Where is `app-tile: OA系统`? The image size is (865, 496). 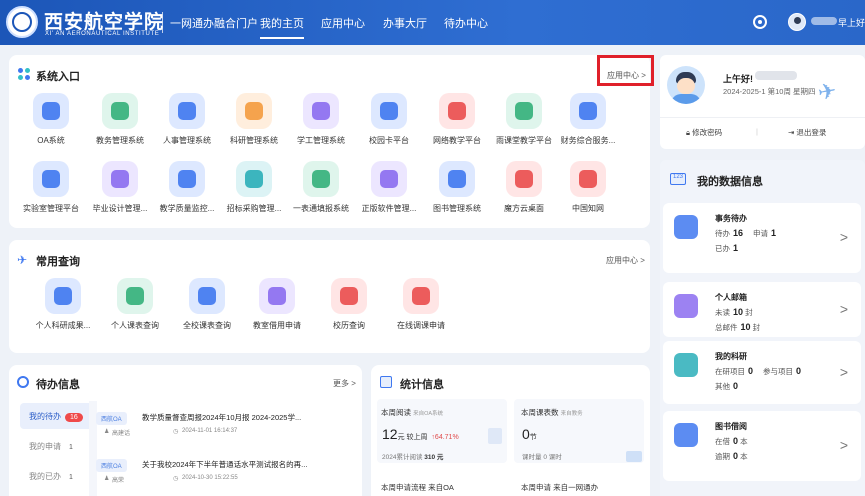 app-tile: OA系统 is located at coordinates (51, 119).